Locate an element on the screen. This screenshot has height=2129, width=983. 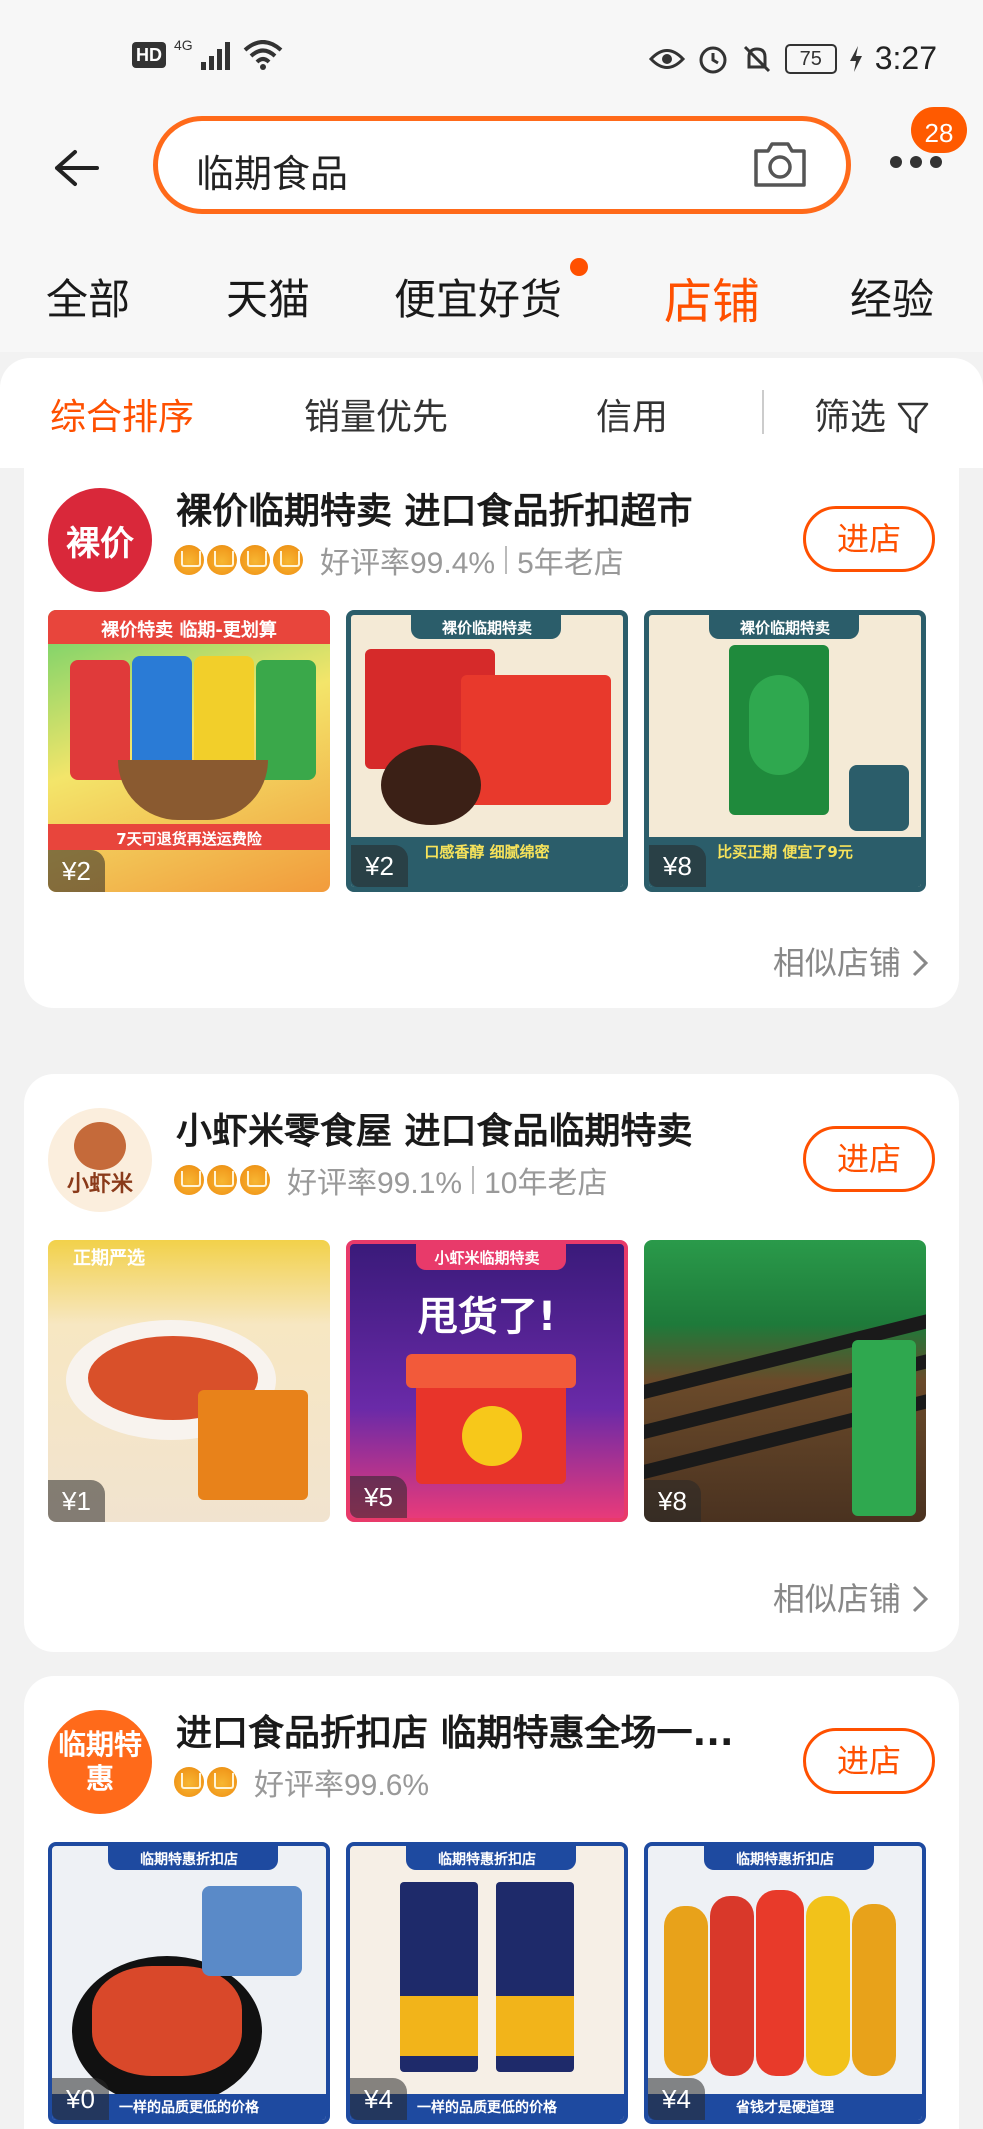
camera-icon is located at coordinates (780, 164).